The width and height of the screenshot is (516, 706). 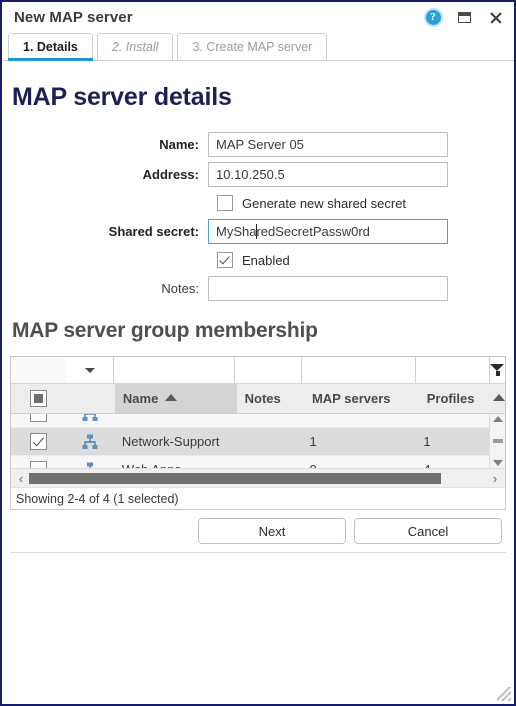 I want to click on filter-cell-icon, so click(x=90, y=370).